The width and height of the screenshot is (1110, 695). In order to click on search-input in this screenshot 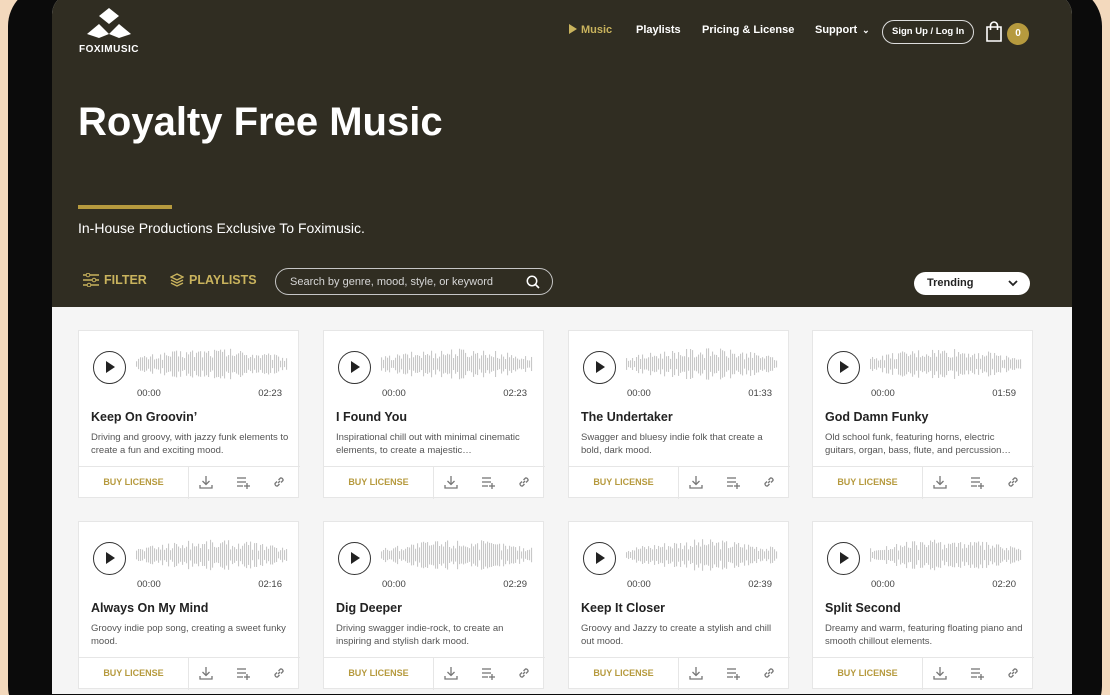, I will do `click(405, 282)`.